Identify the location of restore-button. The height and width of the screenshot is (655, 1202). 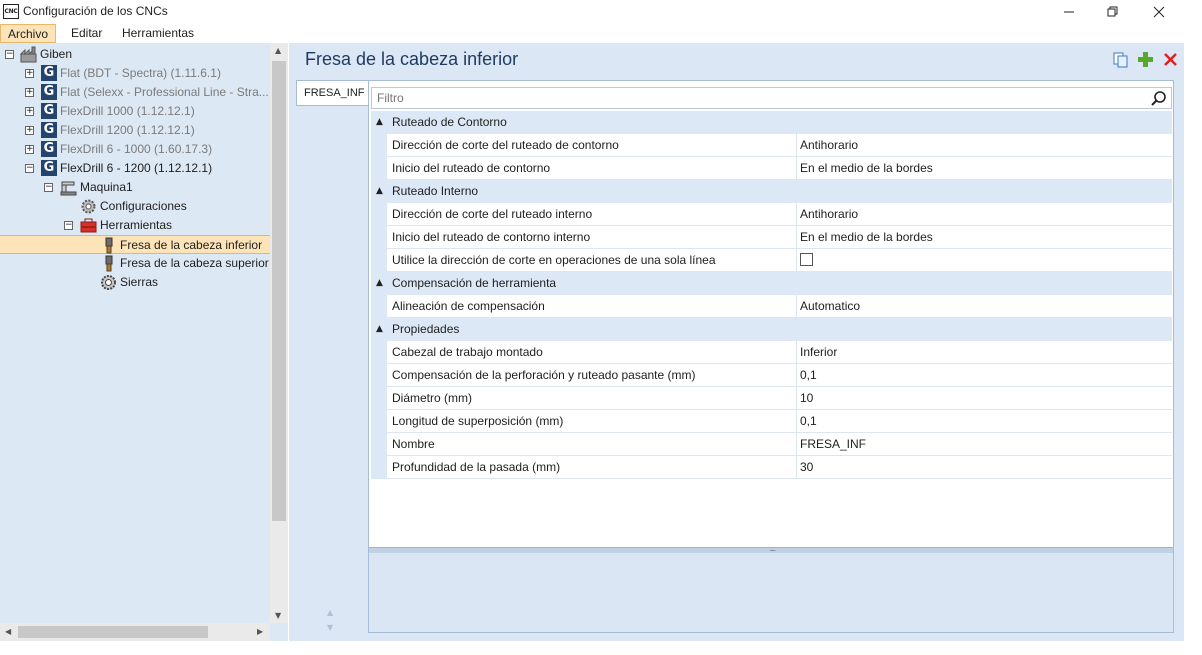
(1113, 11).